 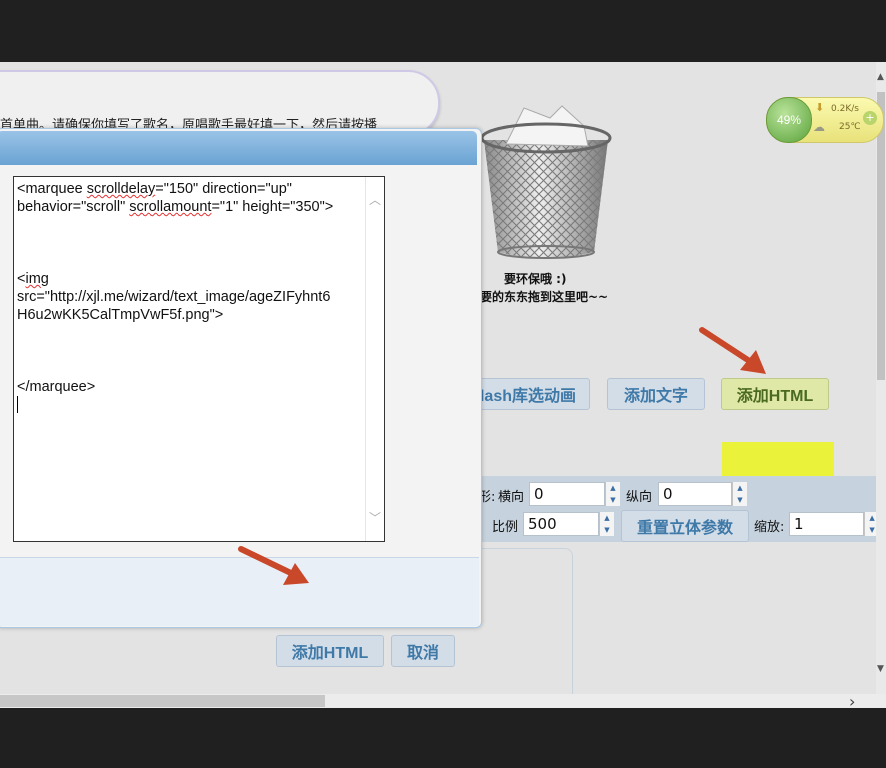 What do you see at coordinates (374, 359) in the screenshot?
I see `editor-scrollbar: ︿ ﹀` at bounding box center [374, 359].